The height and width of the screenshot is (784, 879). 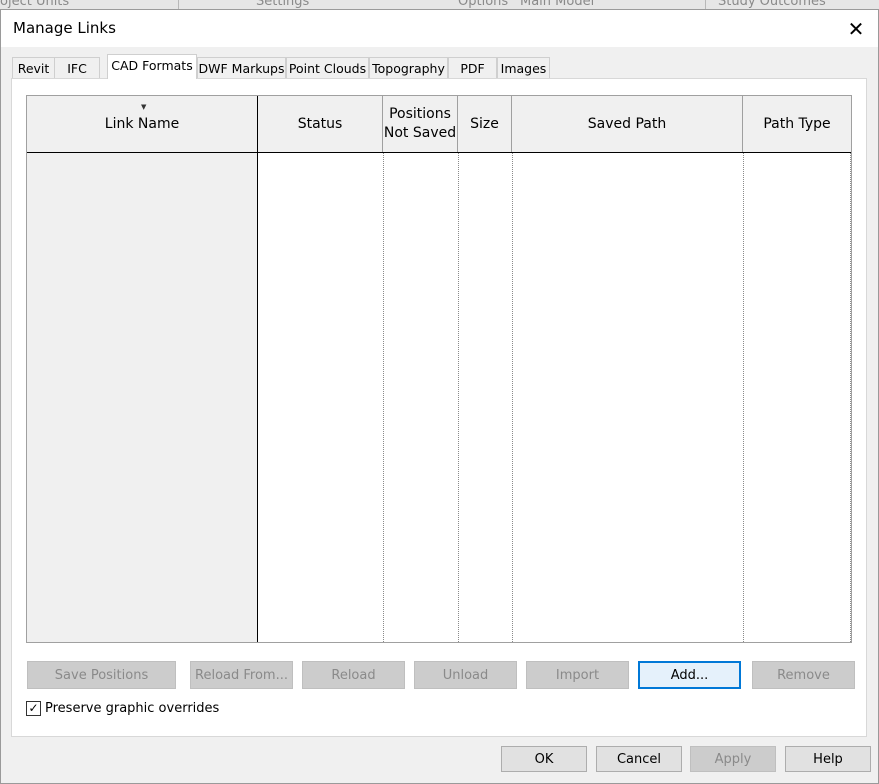 I want to click on tab-ifc: IFC, so click(x=77, y=67).